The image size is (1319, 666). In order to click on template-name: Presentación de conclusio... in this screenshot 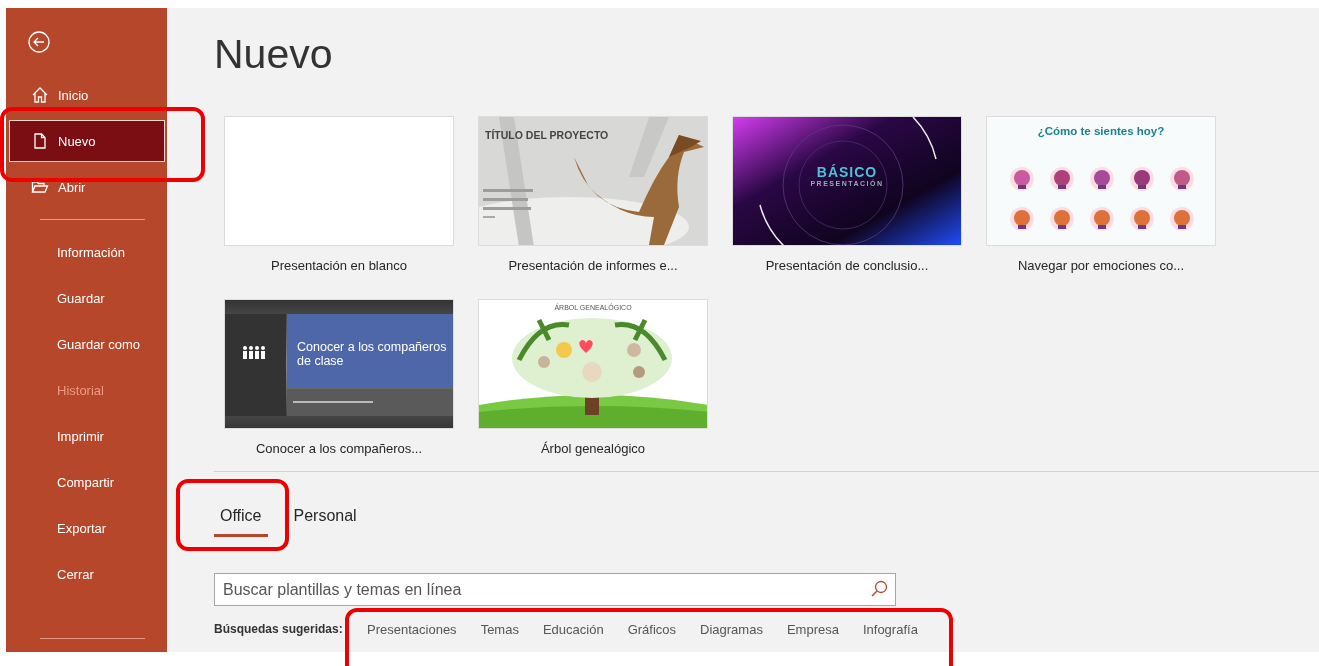, I will do `click(847, 266)`.